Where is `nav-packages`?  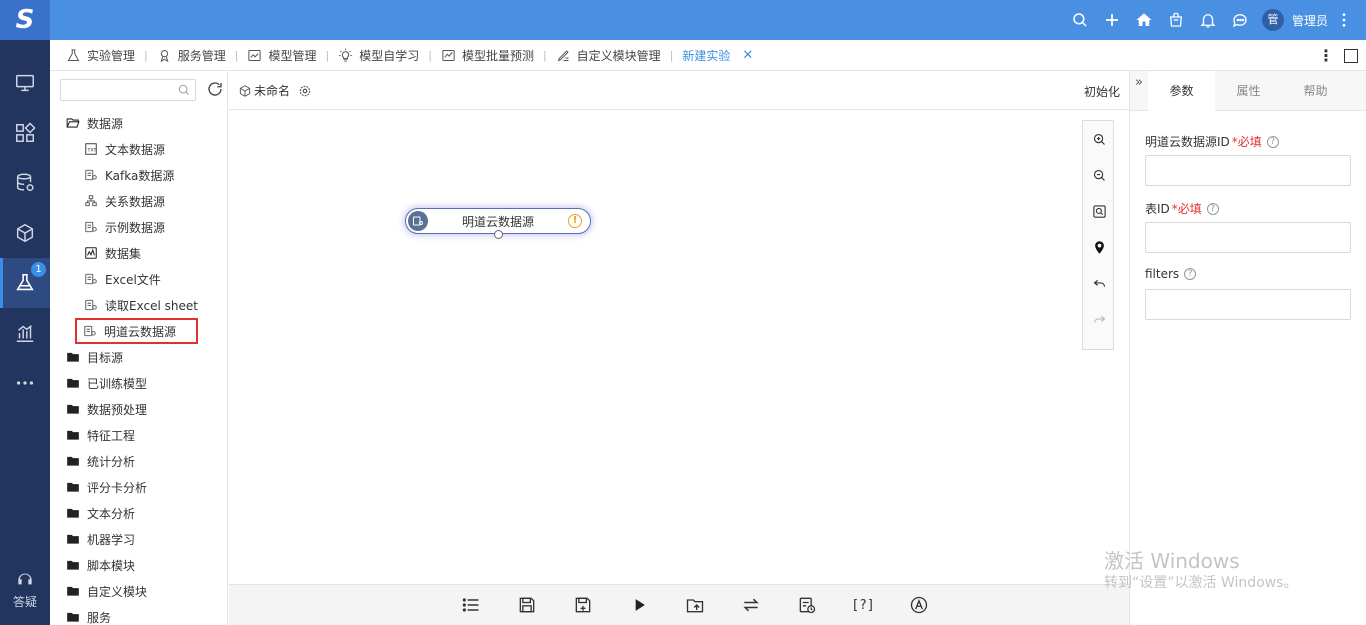 nav-packages is located at coordinates (25, 233).